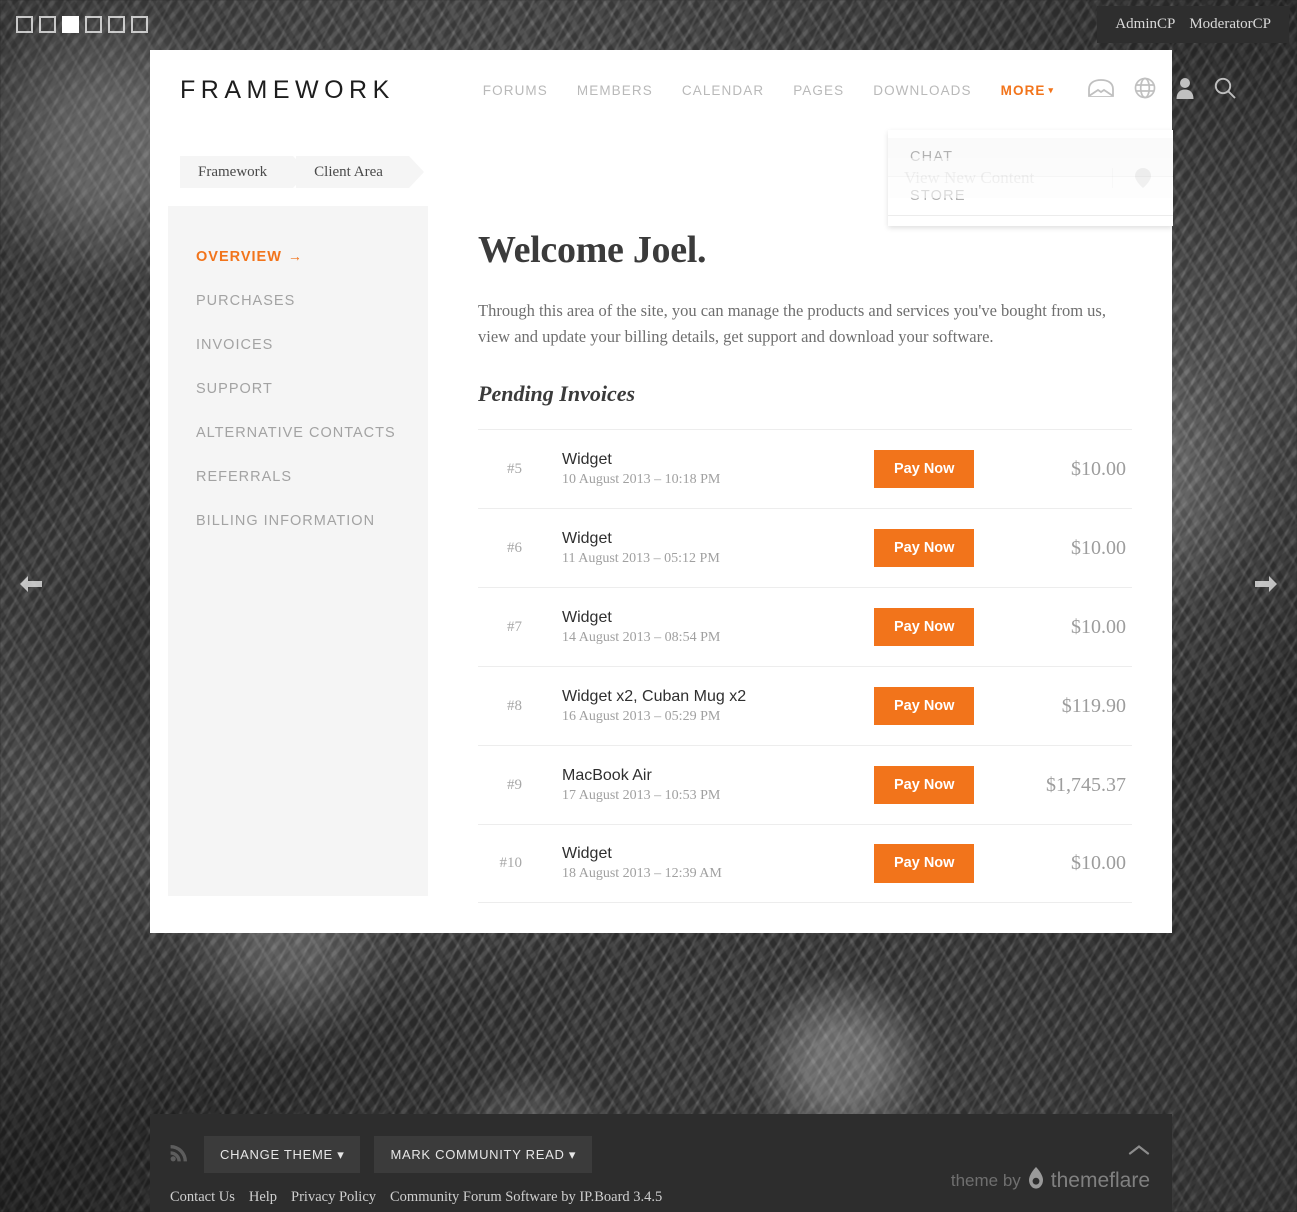 The height and width of the screenshot is (1212, 1297). I want to click on chevron-down-icon: ▾, so click(1051, 90).